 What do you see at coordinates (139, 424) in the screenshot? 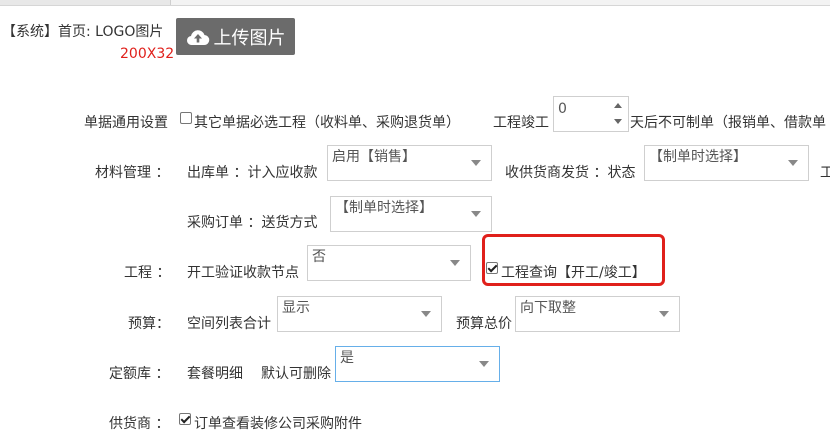
I see `supplier-label: 供货商 ：` at bounding box center [139, 424].